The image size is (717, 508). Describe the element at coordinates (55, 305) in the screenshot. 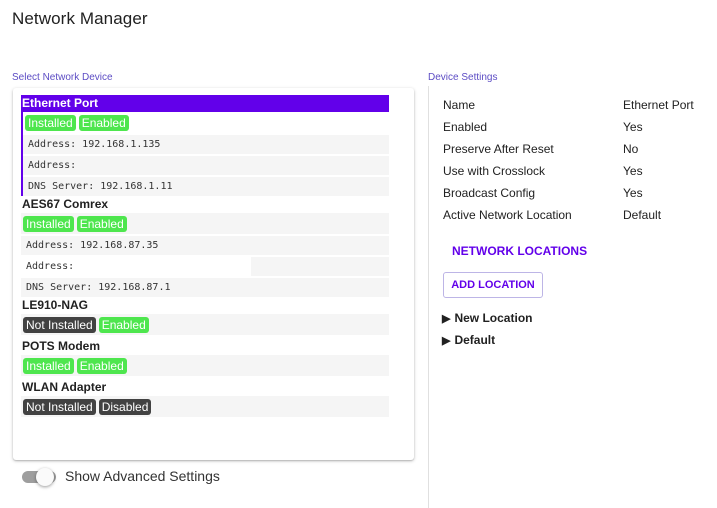

I see `device-name: LE910-NAG` at that location.